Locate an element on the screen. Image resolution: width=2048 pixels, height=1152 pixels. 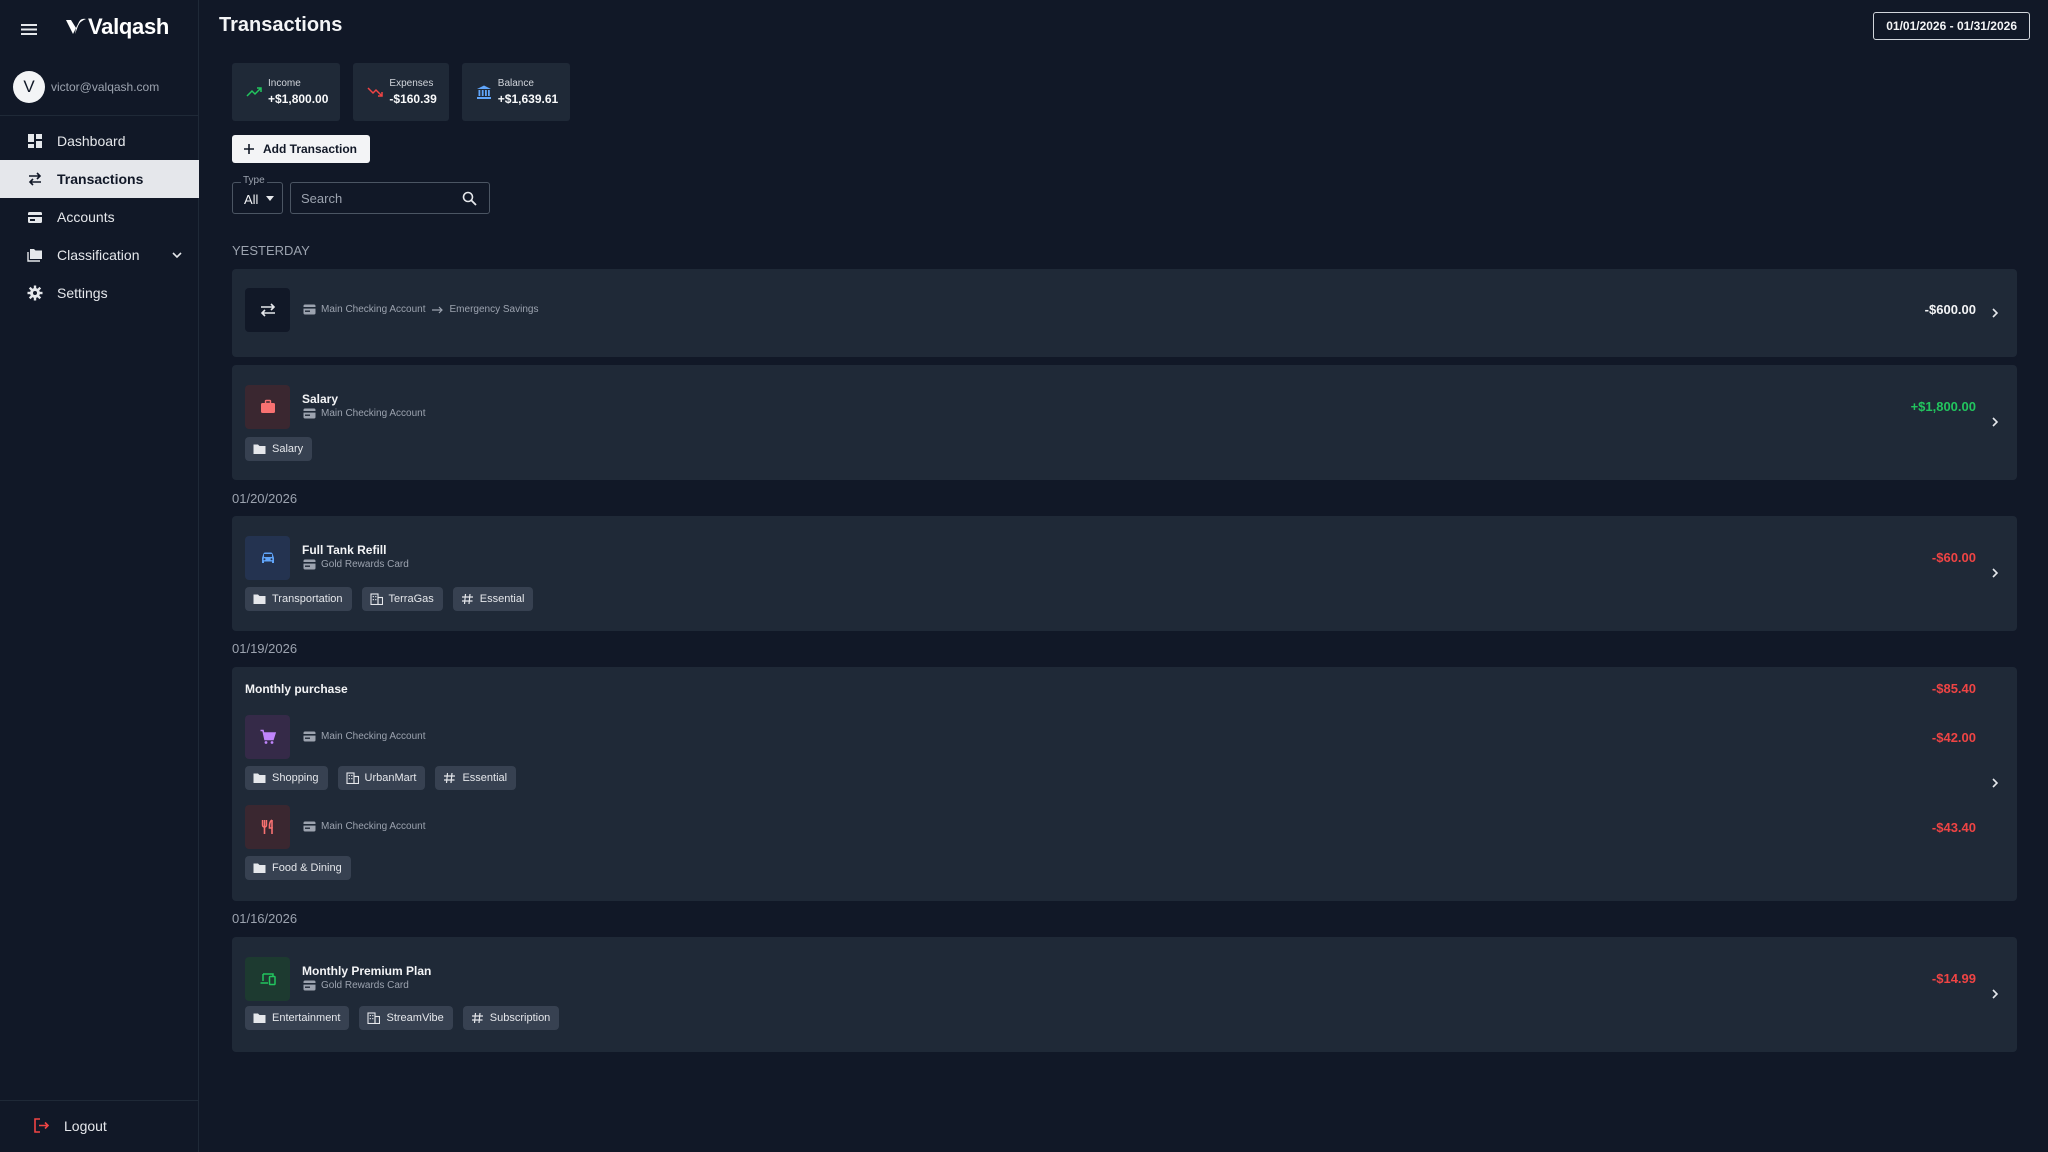
tag-label: Food & Dining is located at coordinates (307, 868).